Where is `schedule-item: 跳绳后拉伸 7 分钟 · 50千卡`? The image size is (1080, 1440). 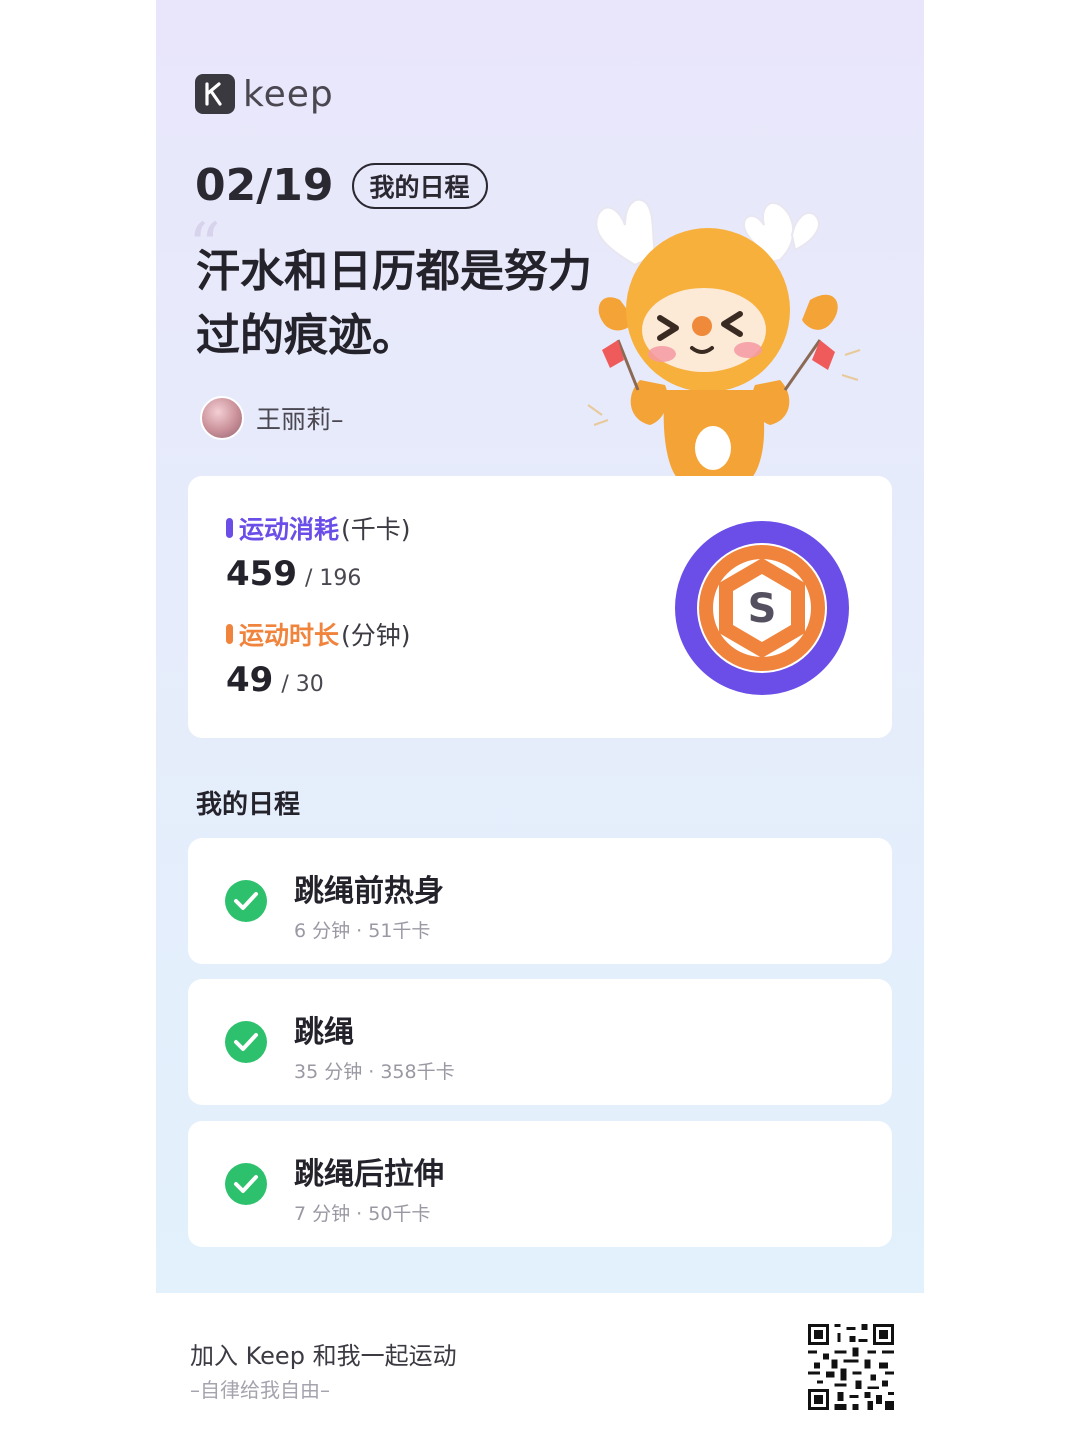
schedule-item: 跳绳后拉伸 7 分钟 · 50千卡 is located at coordinates (540, 1184).